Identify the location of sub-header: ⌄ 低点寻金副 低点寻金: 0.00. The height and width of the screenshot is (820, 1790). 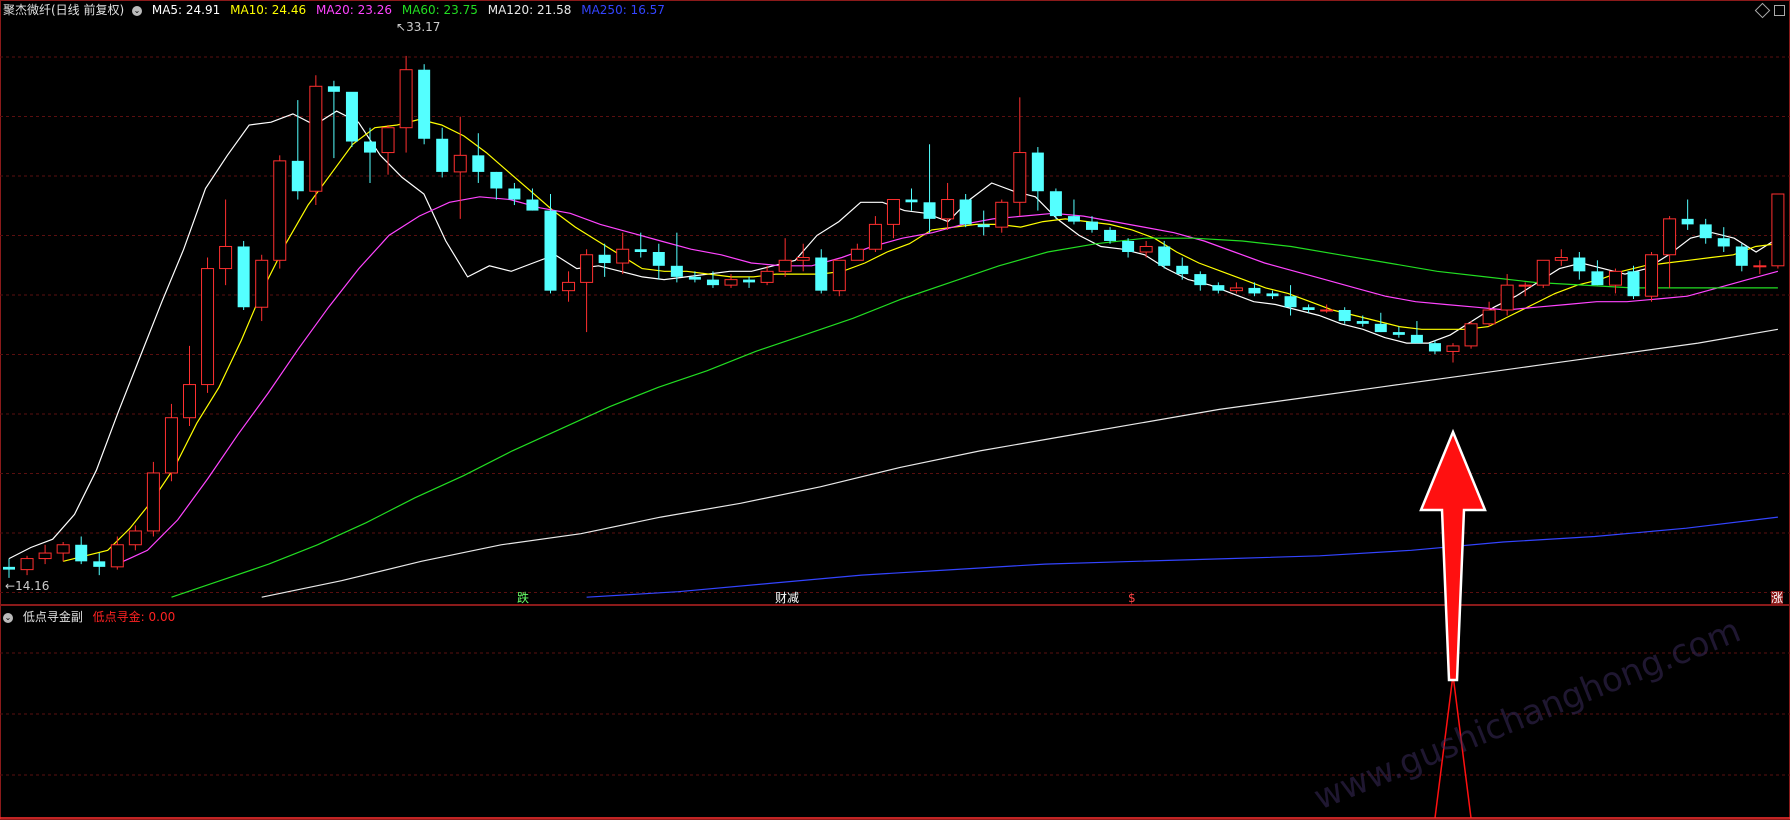
(92, 617).